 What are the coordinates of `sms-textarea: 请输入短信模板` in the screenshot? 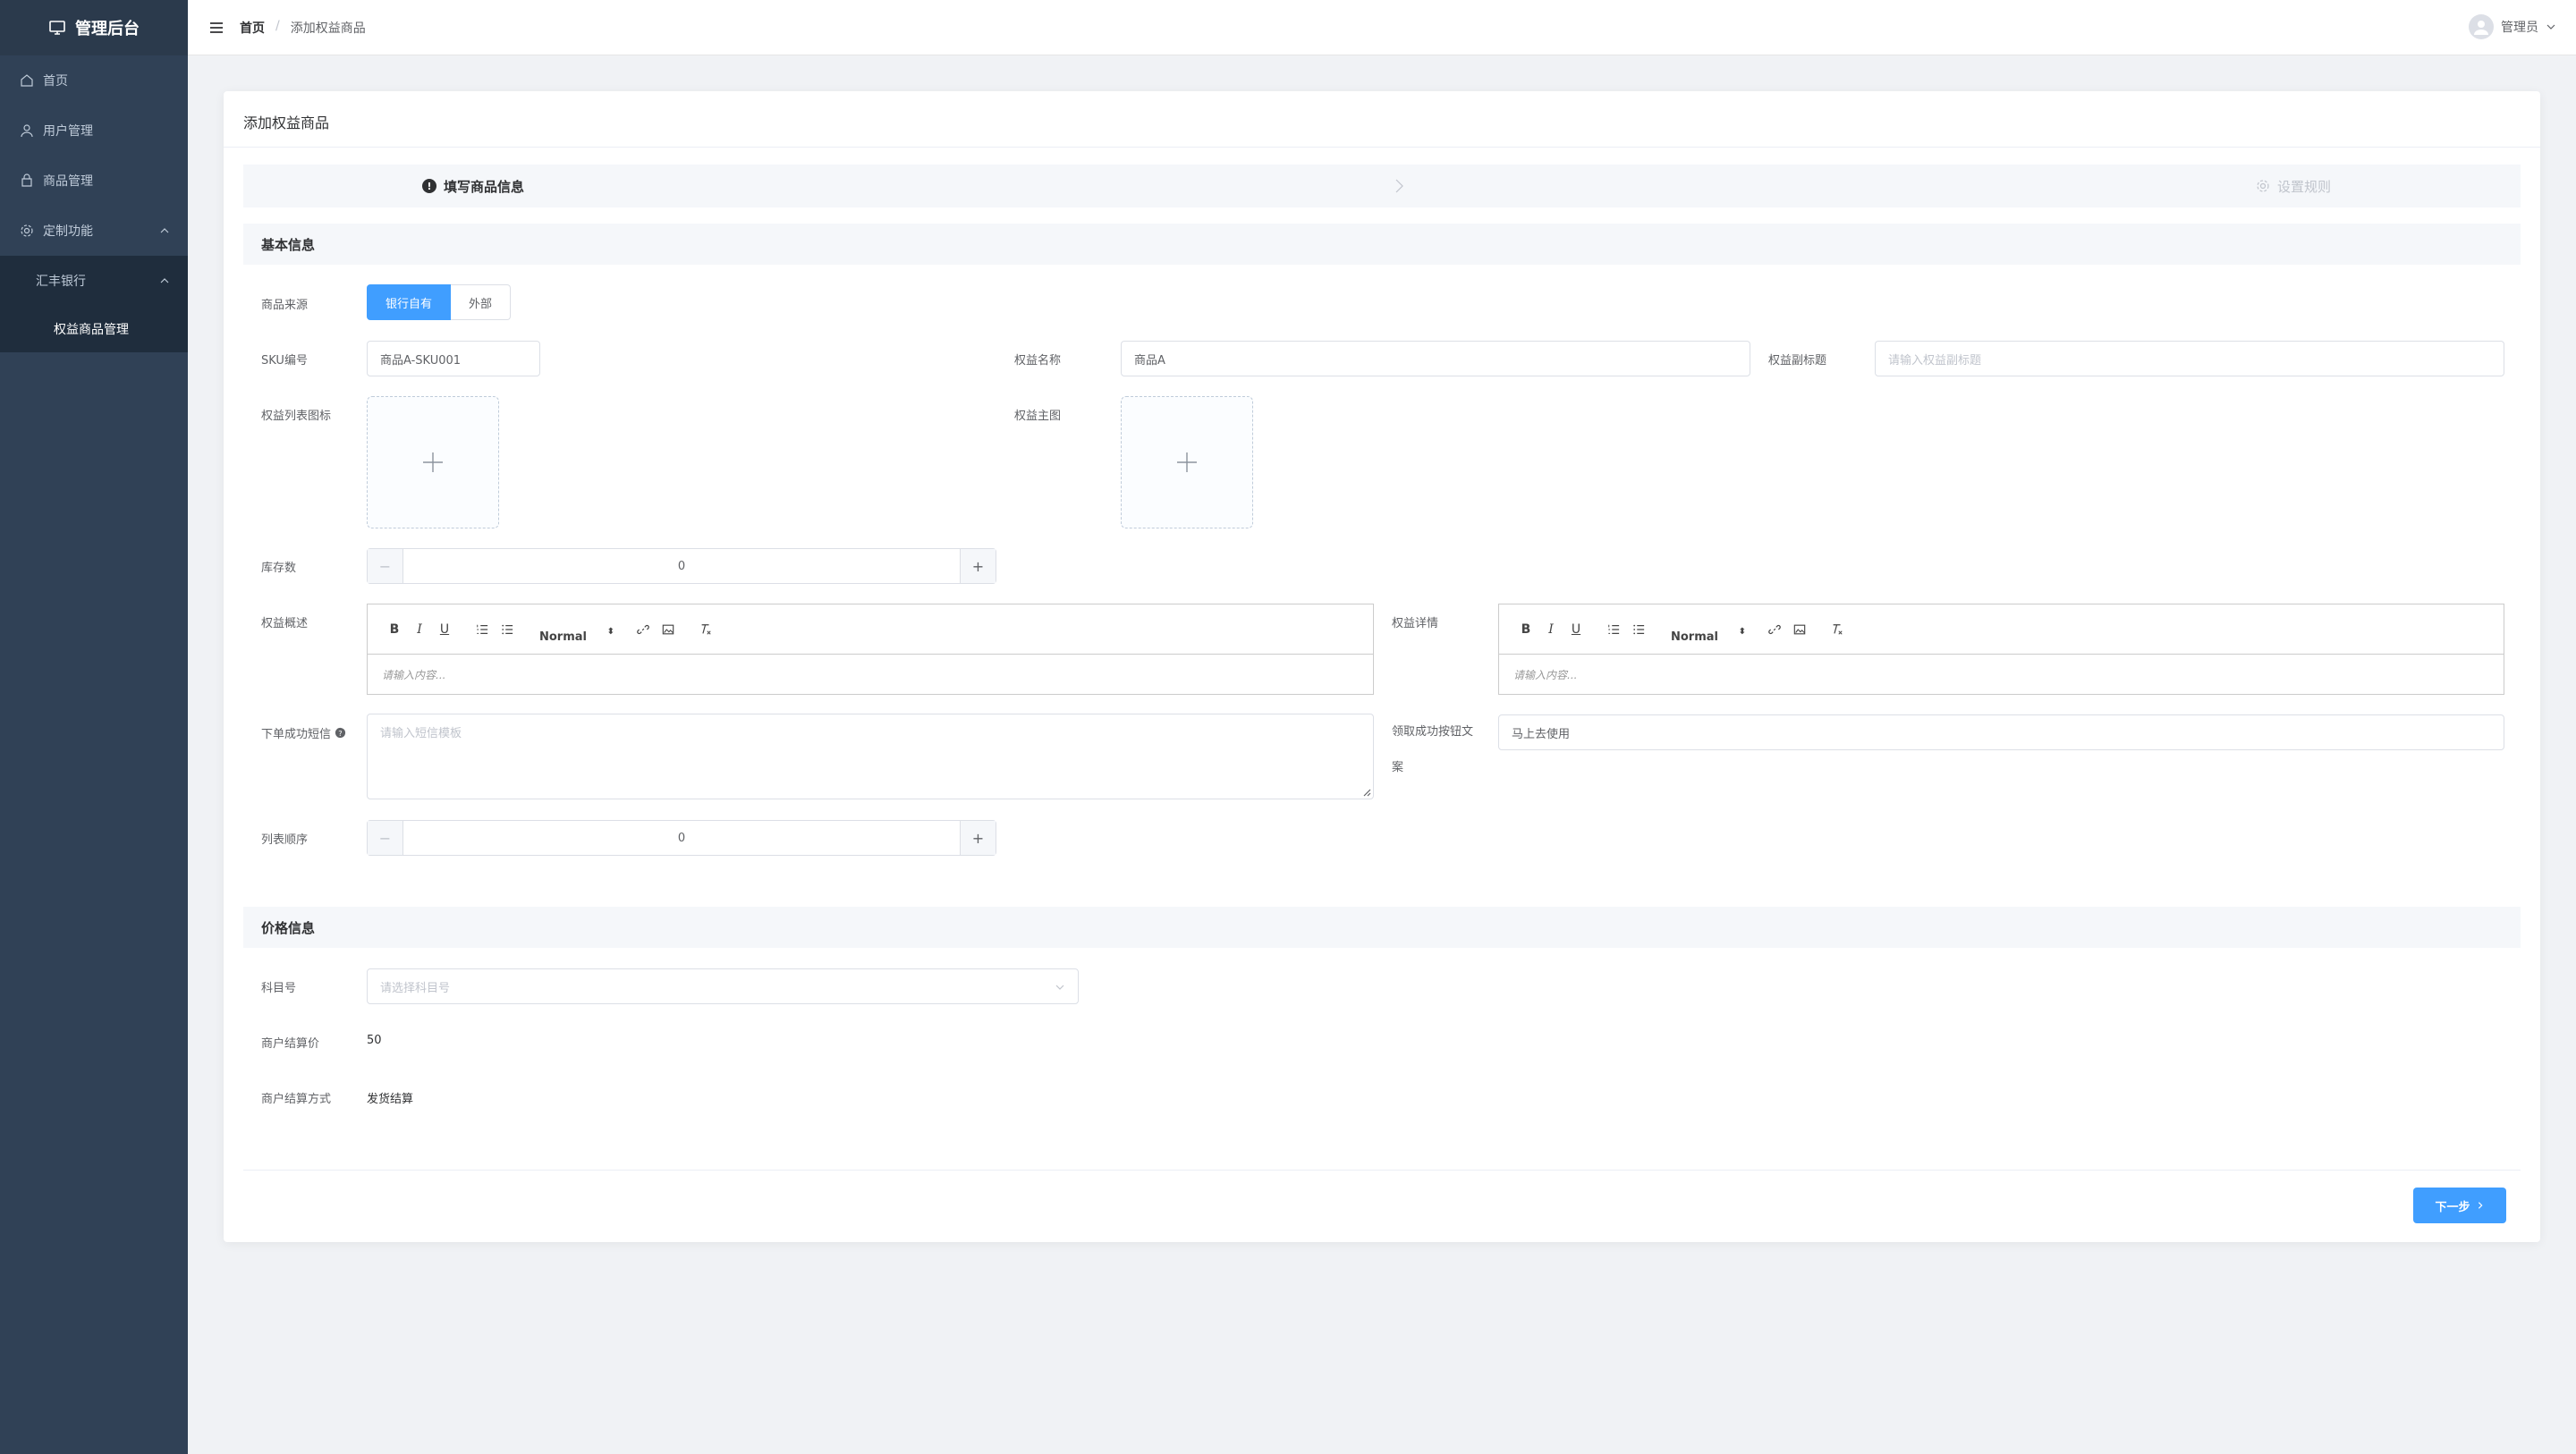 It's located at (870, 756).